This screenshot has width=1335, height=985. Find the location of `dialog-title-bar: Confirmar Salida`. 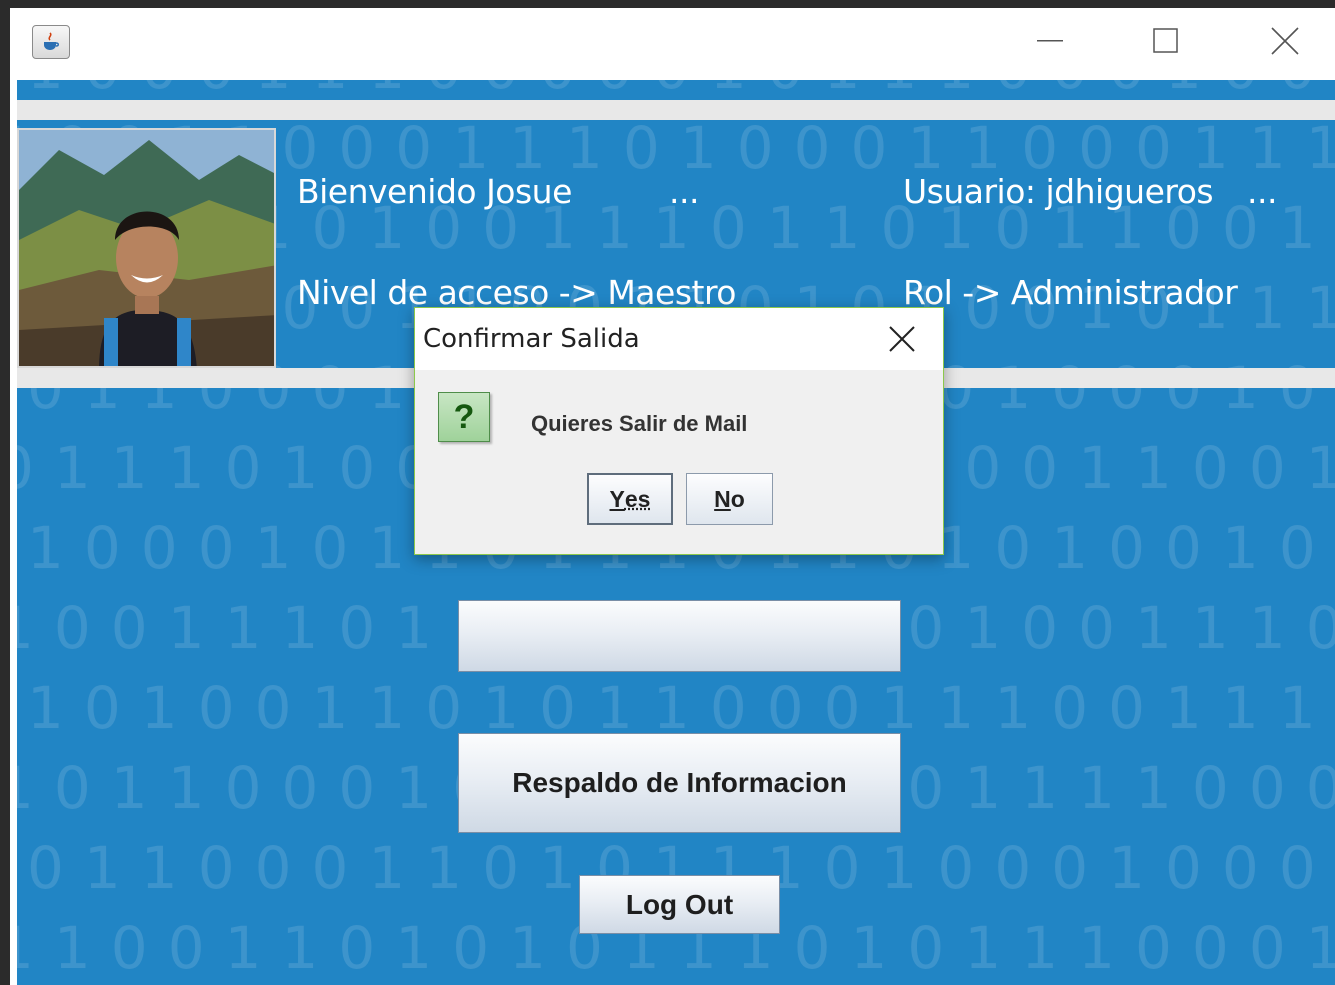

dialog-title-bar: Confirmar Salida is located at coordinates (679, 339).